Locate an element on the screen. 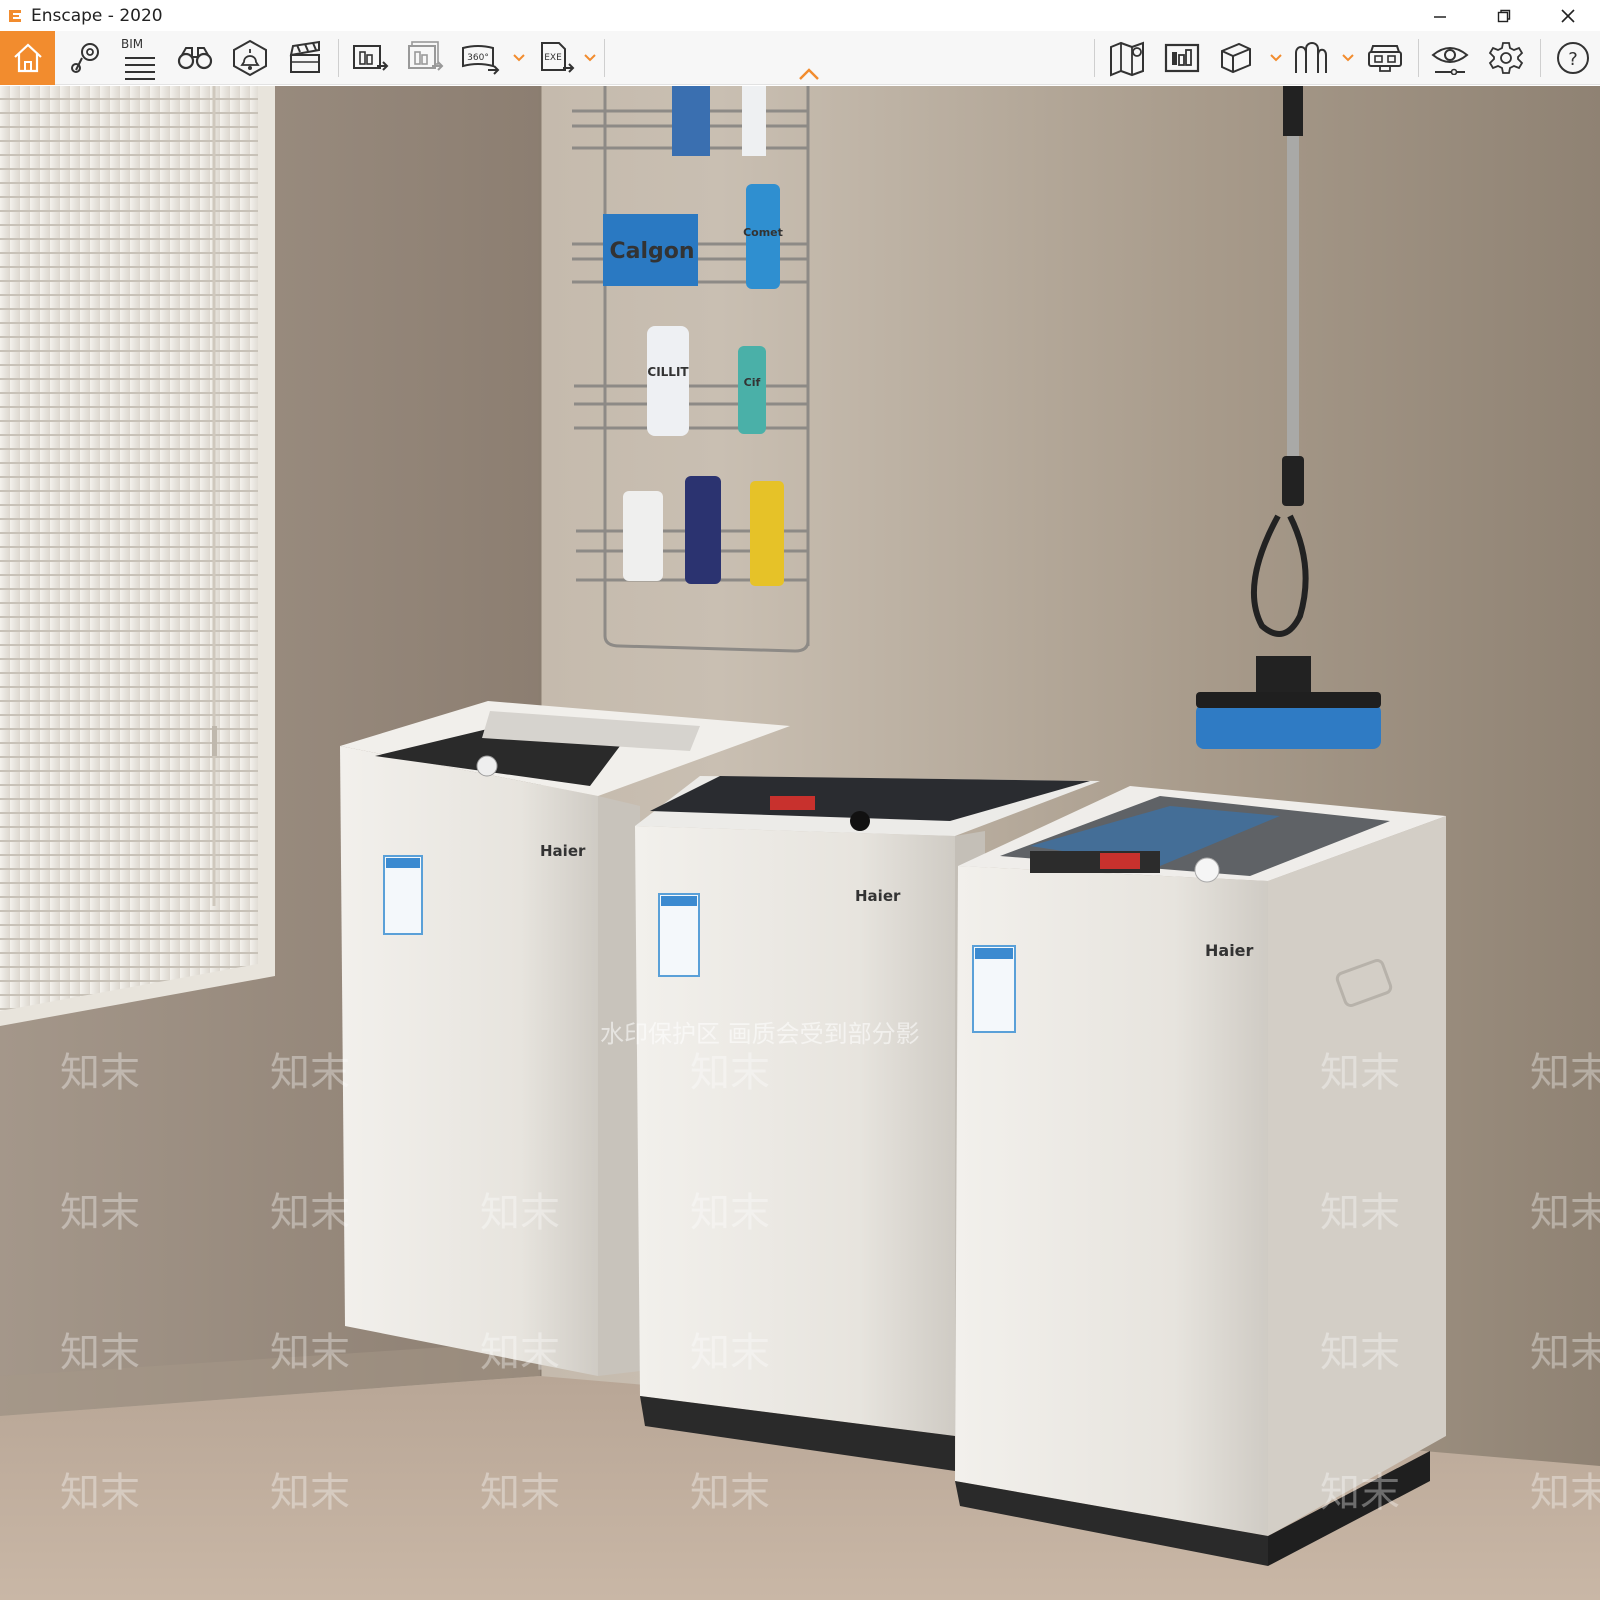  help-label: ? is located at coordinates (1573, 59).